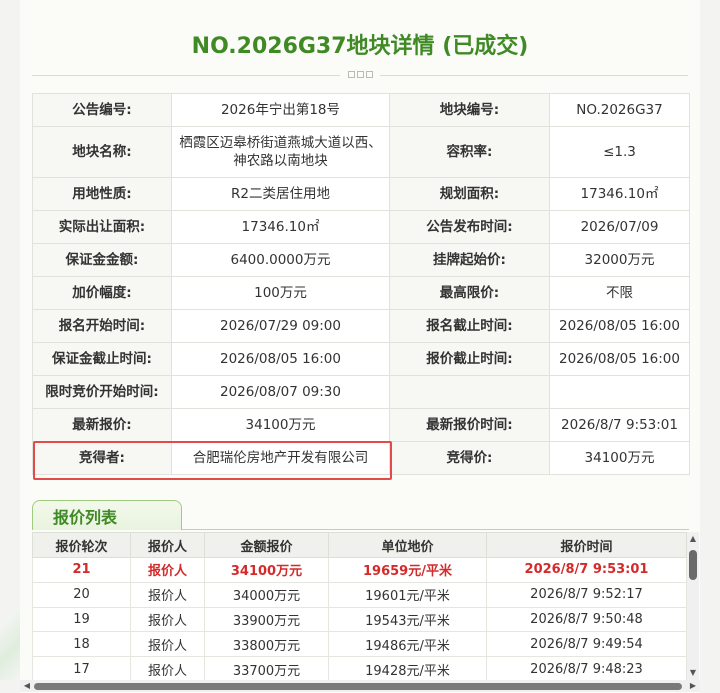 This screenshot has width=720, height=693. What do you see at coordinates (619, 260) in the screenshot?
I see `info-value: 32000万元` at bounding box center [619, 260].